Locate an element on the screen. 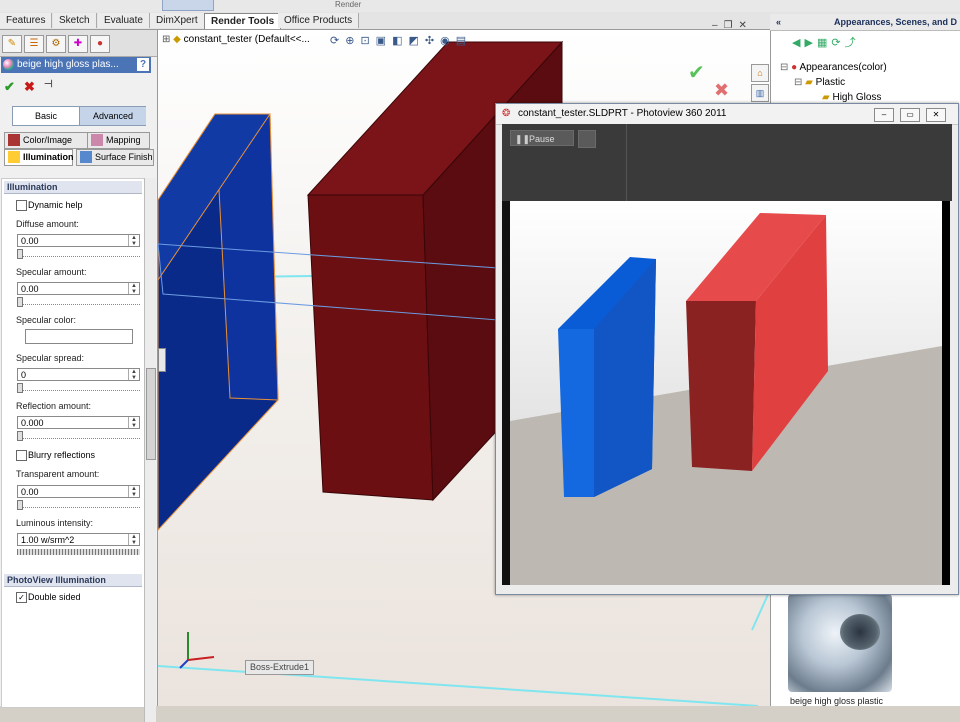 This screenshot has height=722, width=960. section-view-icon: ▣ is located at coordinates (384, 41).